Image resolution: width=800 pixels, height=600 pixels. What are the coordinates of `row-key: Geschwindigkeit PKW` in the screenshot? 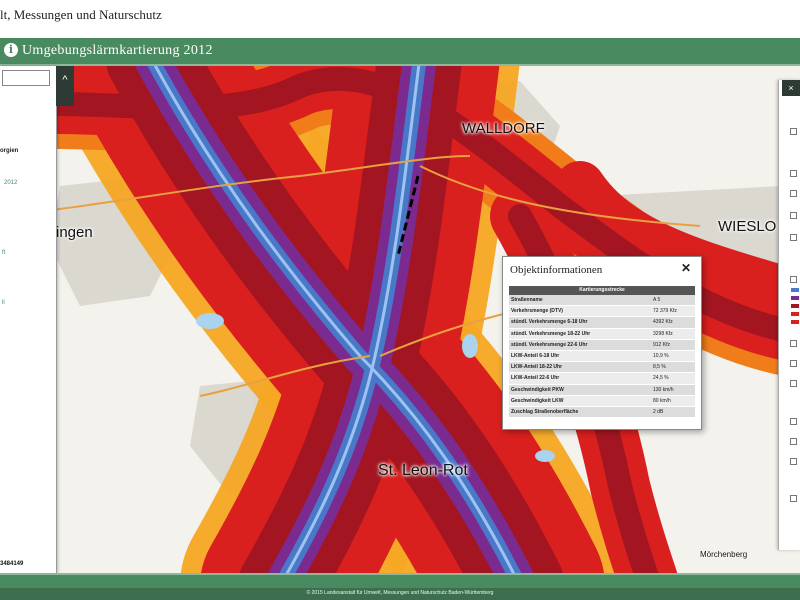 It's located at (537, 389).